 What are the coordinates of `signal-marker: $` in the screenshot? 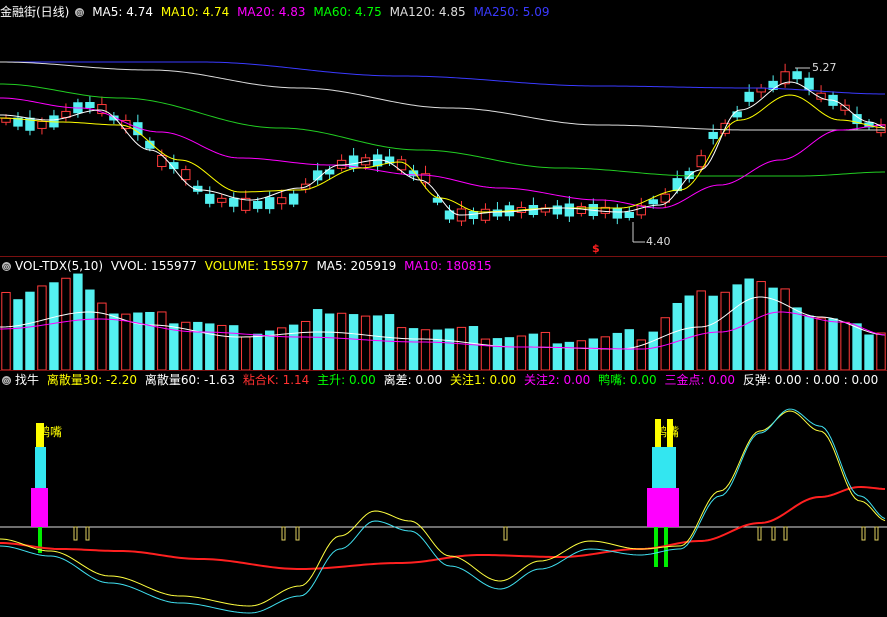 It's located at (596, 248).